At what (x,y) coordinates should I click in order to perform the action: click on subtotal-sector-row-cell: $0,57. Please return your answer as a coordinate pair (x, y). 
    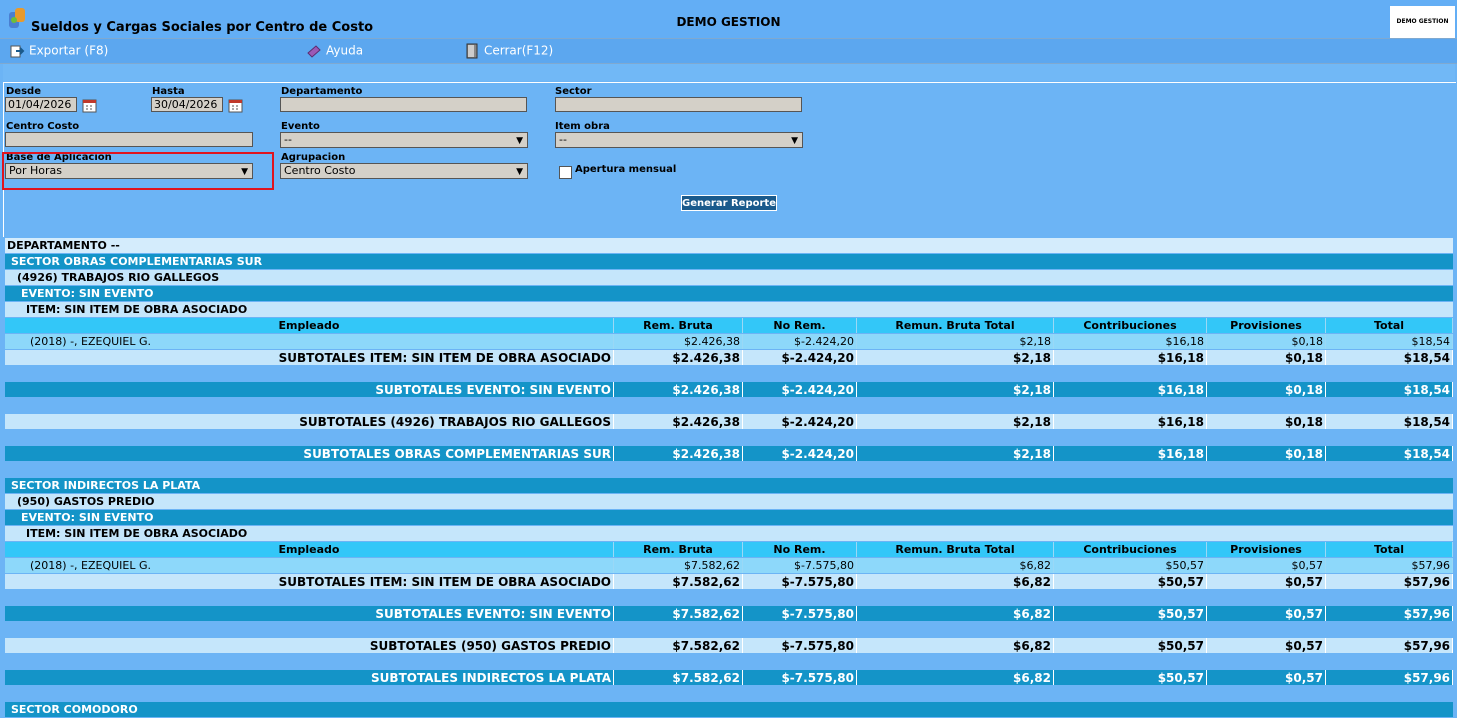
    Looking at the image, I should click on (1266, 677).